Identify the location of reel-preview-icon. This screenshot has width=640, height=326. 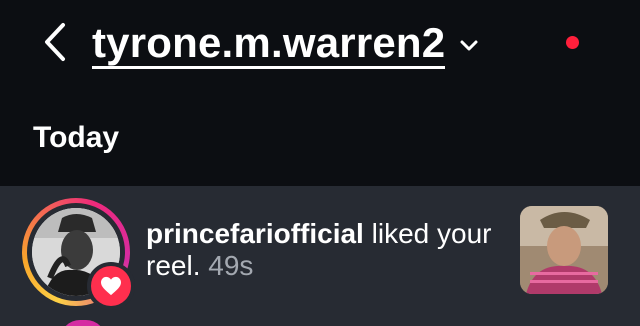
(564, 250).